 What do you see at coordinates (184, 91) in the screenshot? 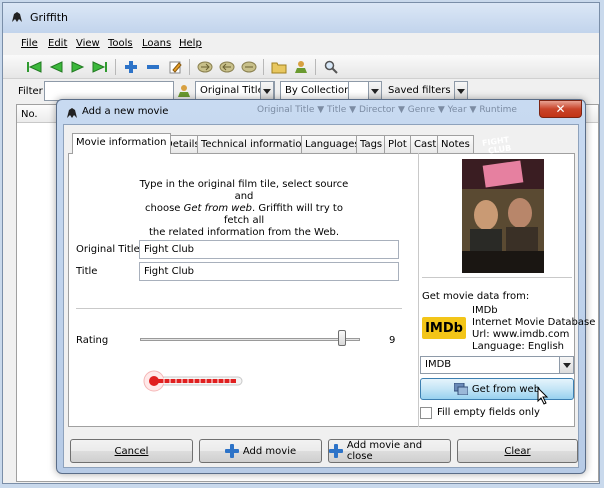
I see `clear-filter-icon` at bounding box center [184, 91].